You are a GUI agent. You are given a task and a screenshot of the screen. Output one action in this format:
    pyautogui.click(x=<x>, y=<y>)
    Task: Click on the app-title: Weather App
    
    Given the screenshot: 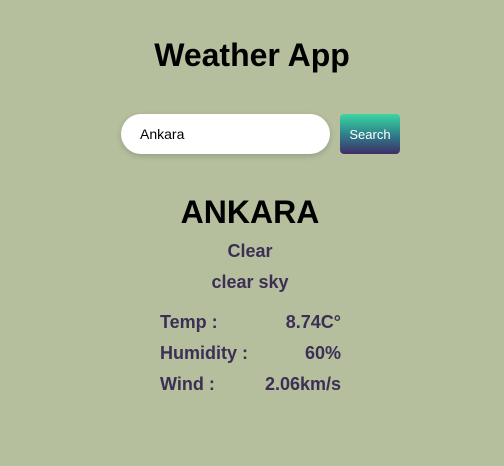 What is the action you would take?
    pyautogui.click(x=252, y=55)
    